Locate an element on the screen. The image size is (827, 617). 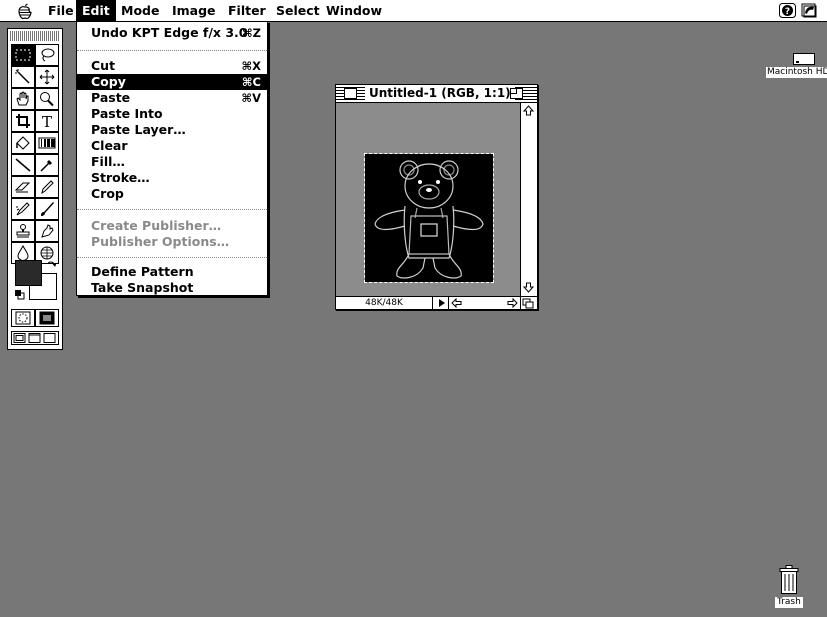
apple-menu-icon is located at coordinates (25, 11).